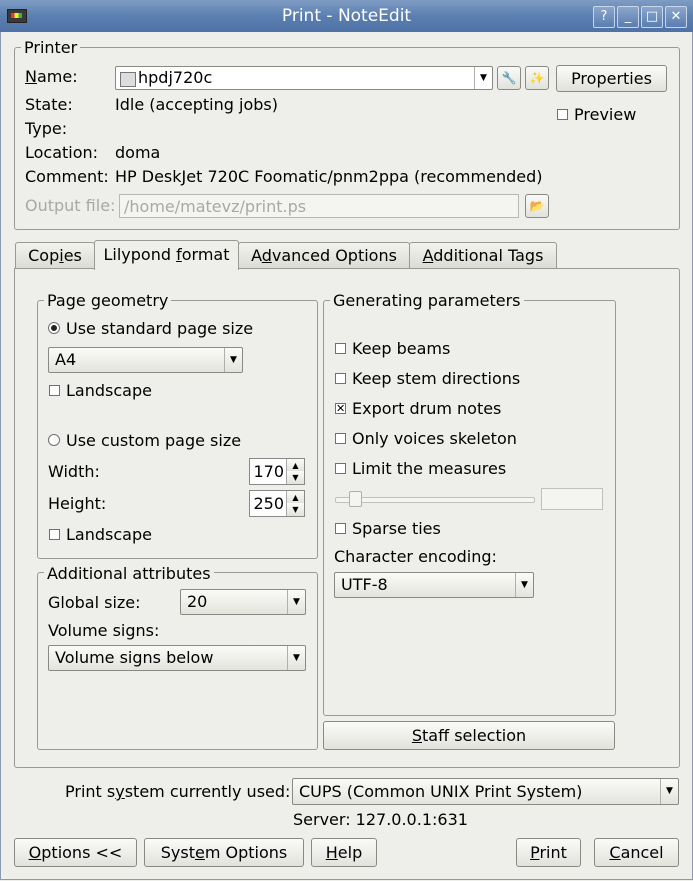 The width and height of the screenshot is (693, 881). I want to click on preview-label: Preview, so click(605, 114).